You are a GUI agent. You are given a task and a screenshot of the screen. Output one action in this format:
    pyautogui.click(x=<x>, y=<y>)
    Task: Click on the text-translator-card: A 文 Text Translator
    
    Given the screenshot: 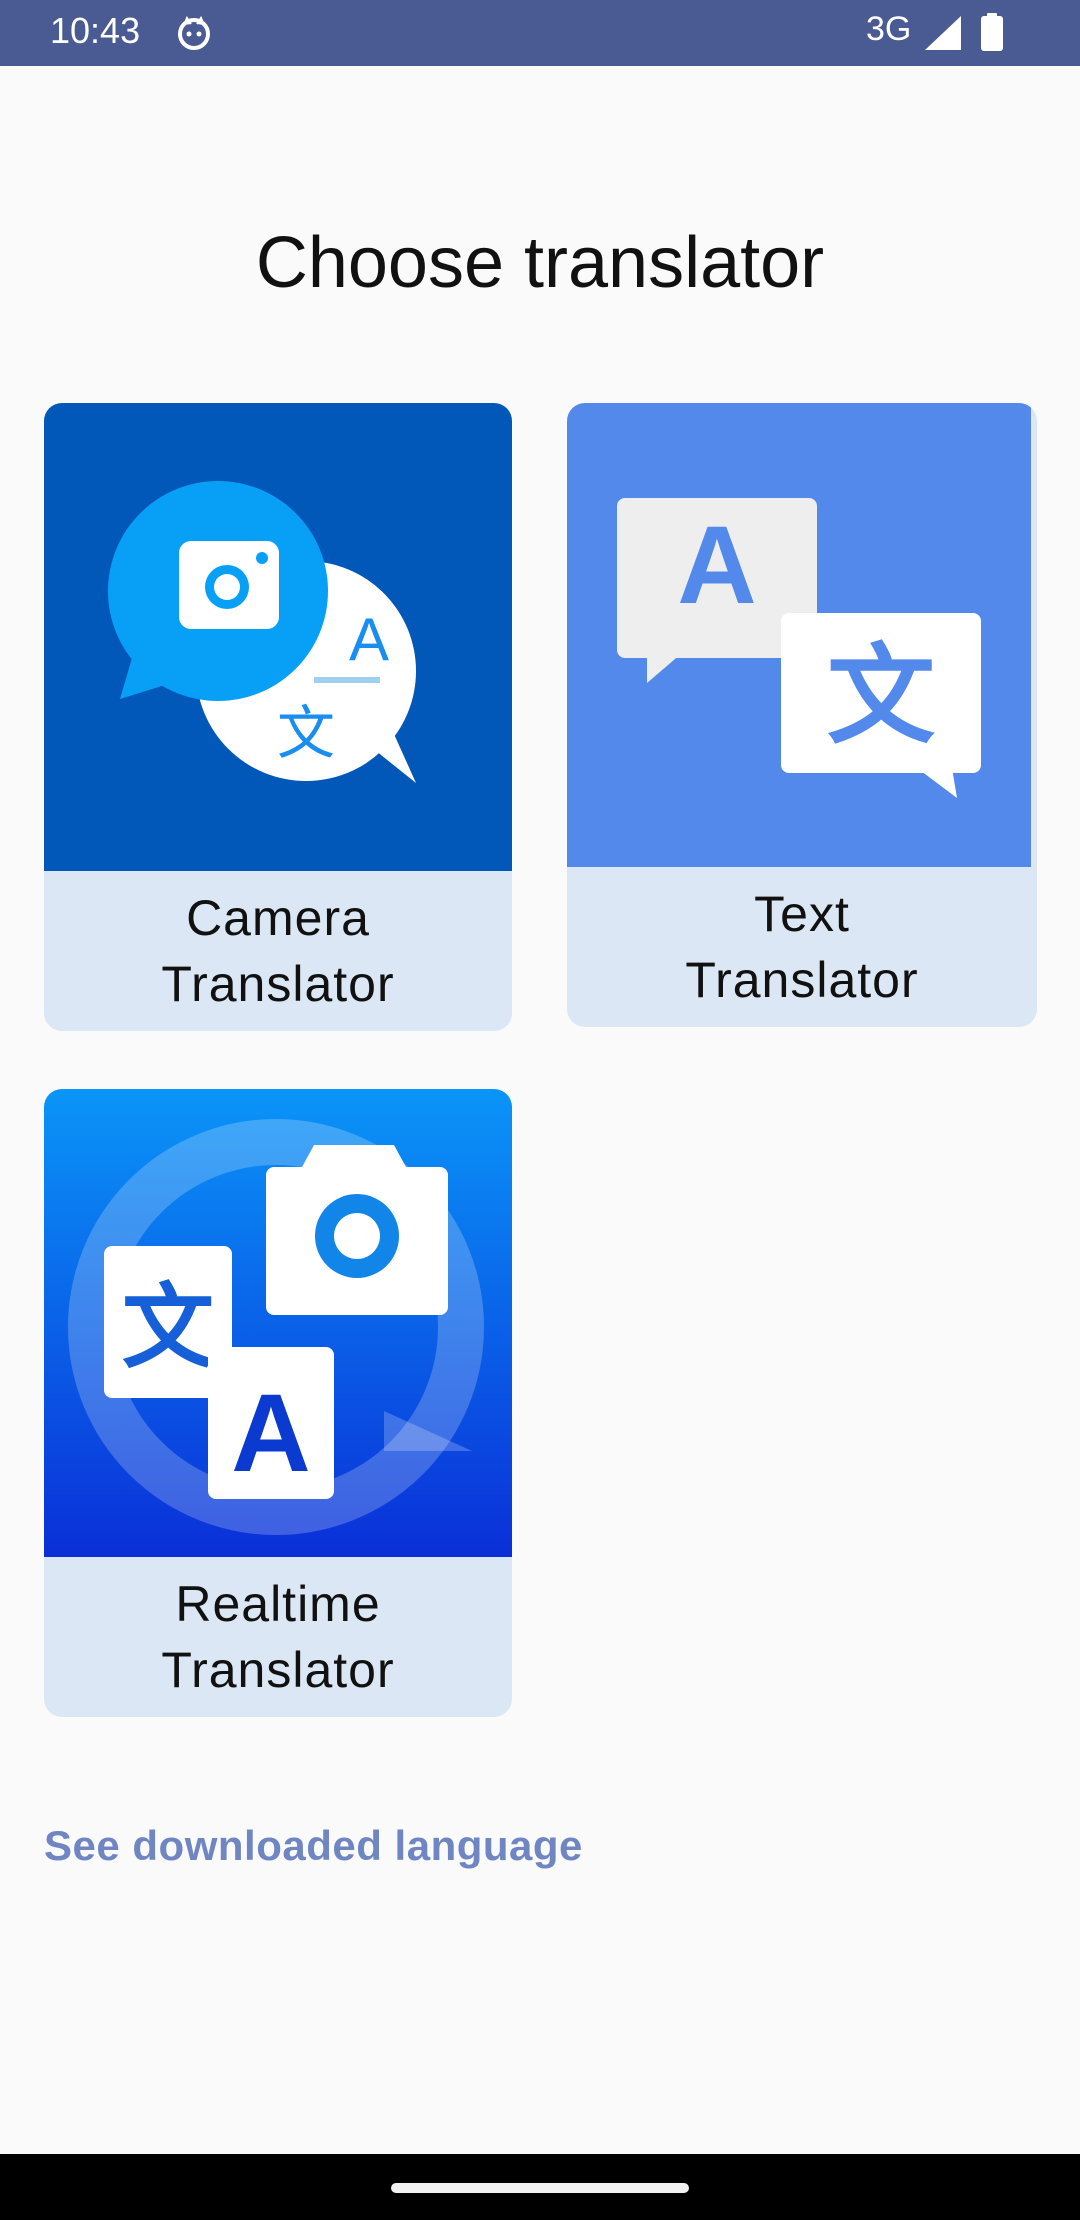 What is the action you would take?
    pyautogui.click(x=802, y=715)
    